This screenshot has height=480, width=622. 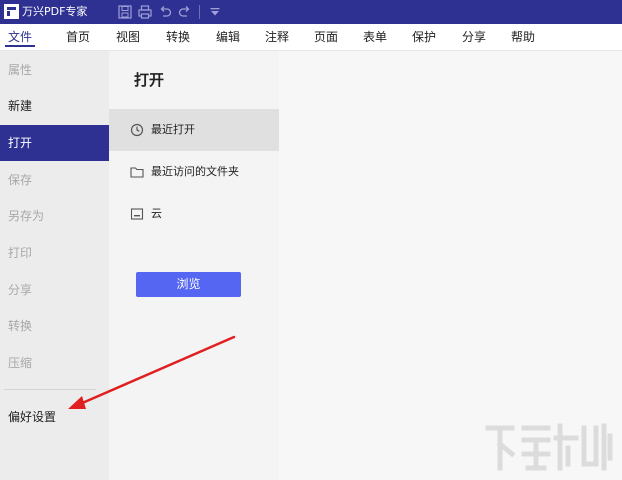 What do you see at coordinates (156, 213) in the screenshot?
I see `location-label: 云` at bounding box center [156, 213].